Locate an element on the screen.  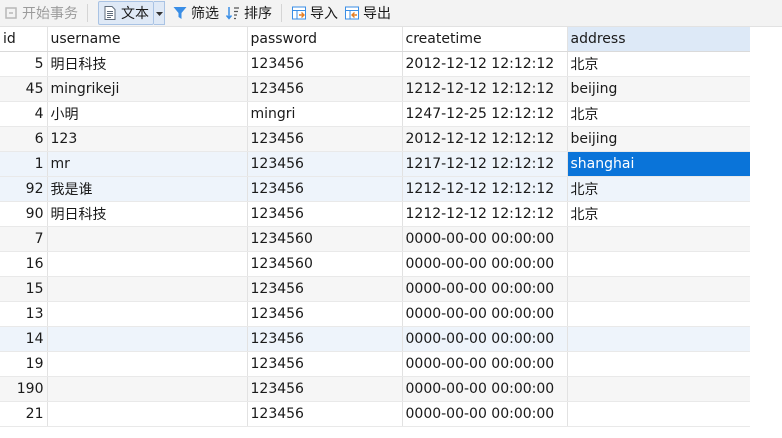
table-row: 90 明日科技 123456 1212-12-12 12:12:12 北京 is located at coordinates (375, 214).